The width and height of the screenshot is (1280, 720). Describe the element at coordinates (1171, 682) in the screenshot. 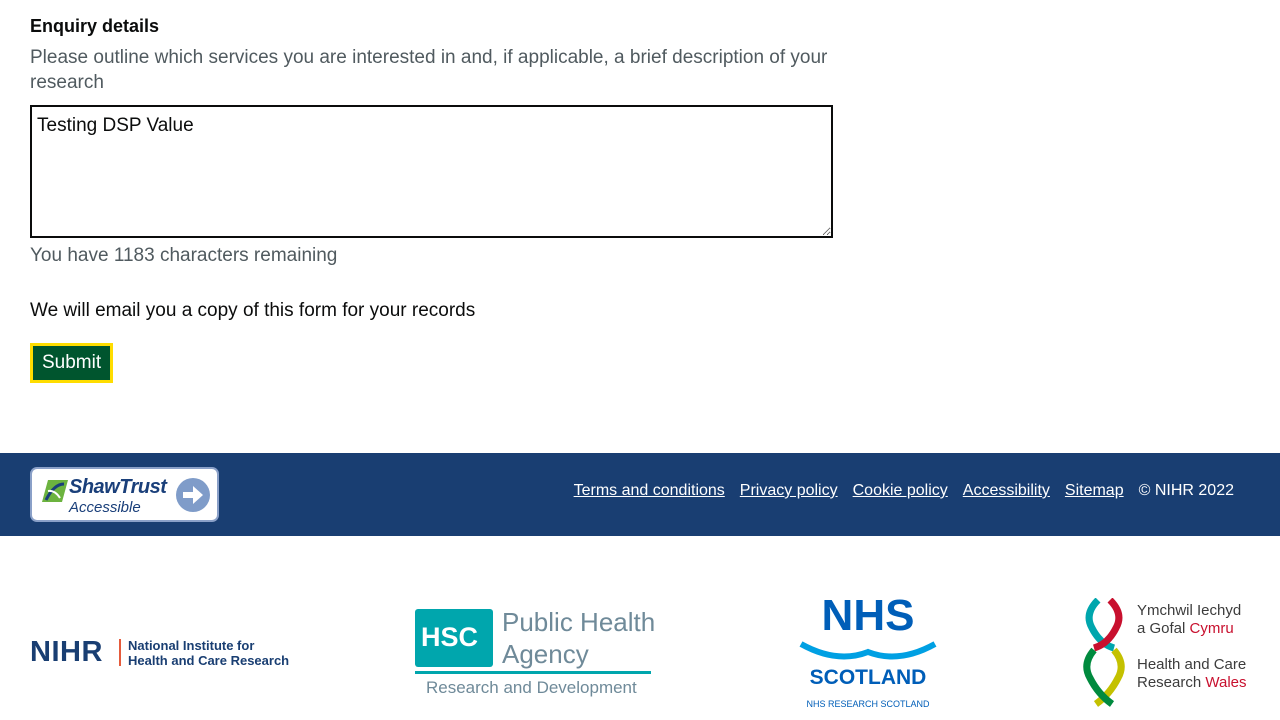

I see `hcrw-line4a: Research` at that location.